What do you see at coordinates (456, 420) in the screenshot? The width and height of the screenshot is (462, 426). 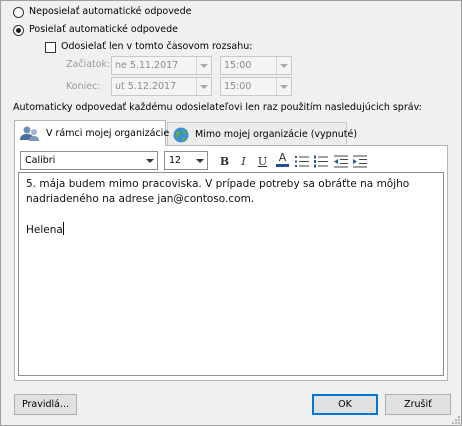 I see `resize-grip` at bounding box center [456, 420].